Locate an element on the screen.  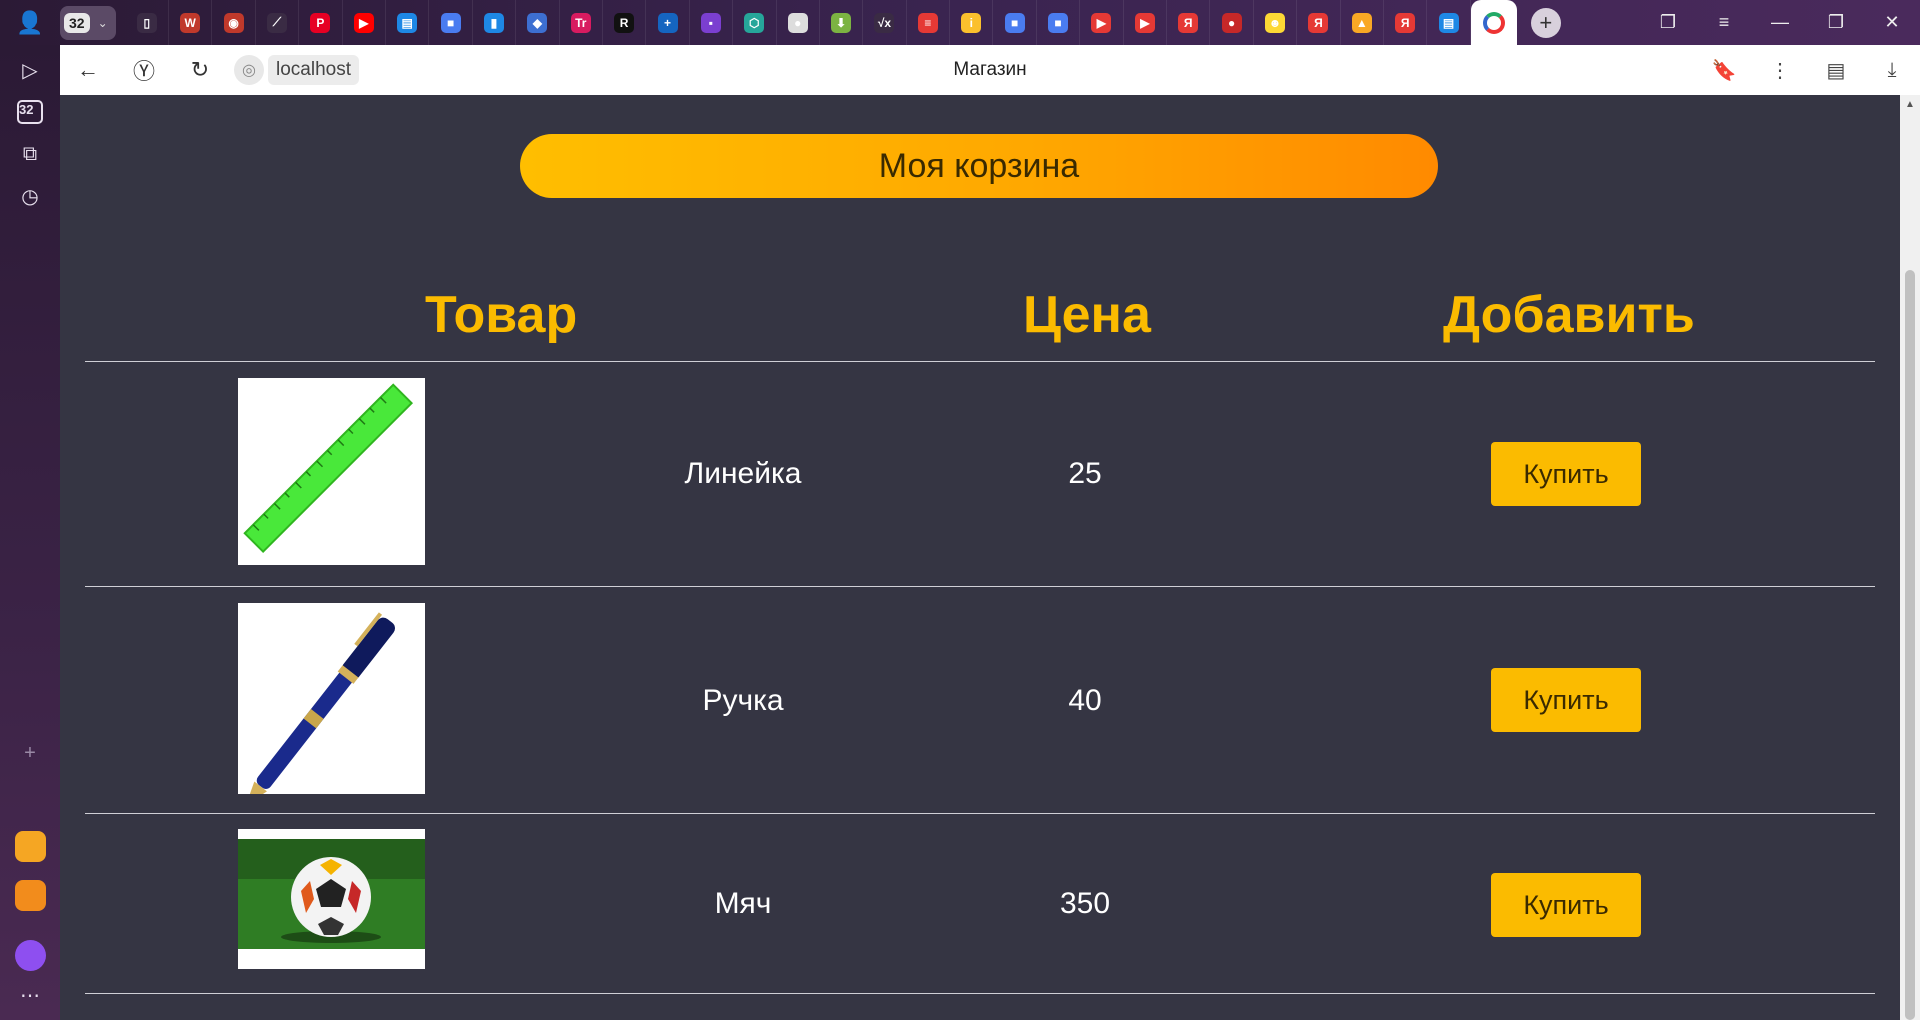
tab-red-circle: ◉ is located at coordinates (234, 22).